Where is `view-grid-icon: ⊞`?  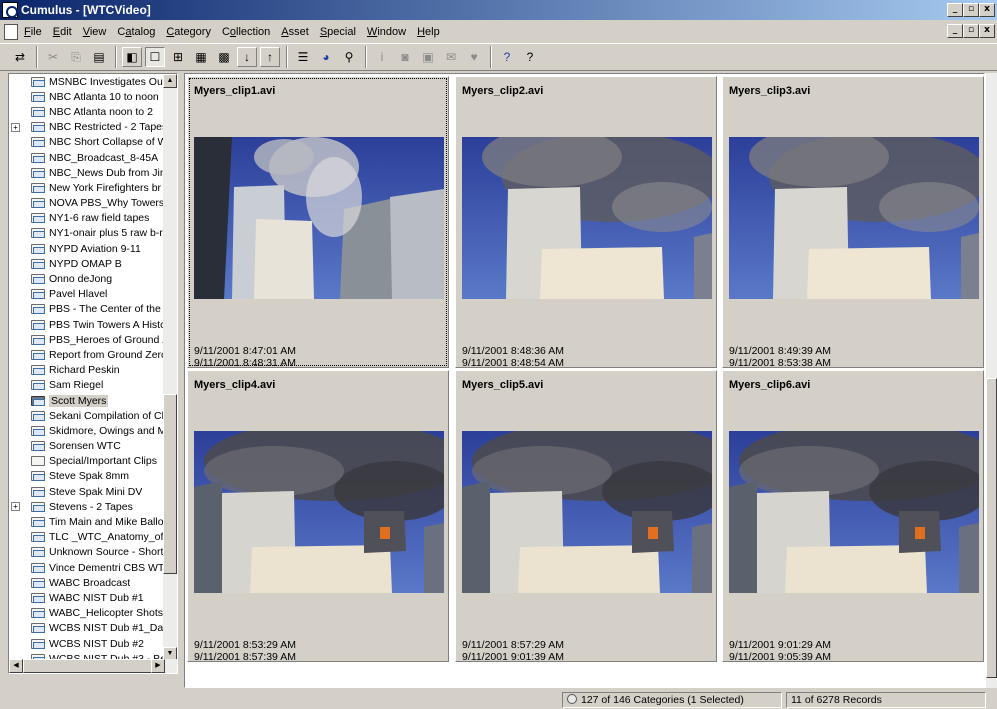 view-grid-icon: ⊞ is located at coordinates (178, 57).